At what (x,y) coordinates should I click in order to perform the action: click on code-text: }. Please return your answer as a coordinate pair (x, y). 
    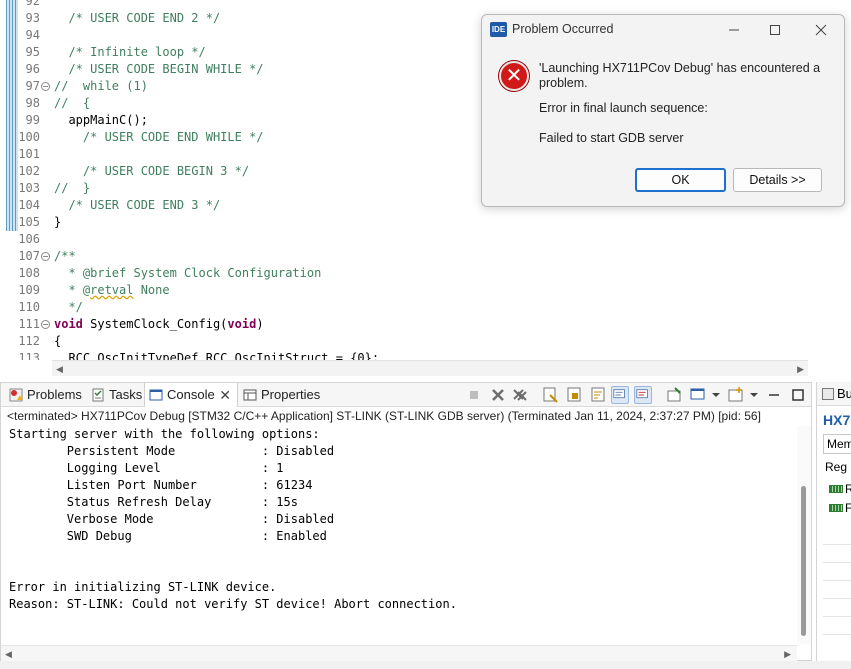
    Looking at the image, I should click on (57, 222).